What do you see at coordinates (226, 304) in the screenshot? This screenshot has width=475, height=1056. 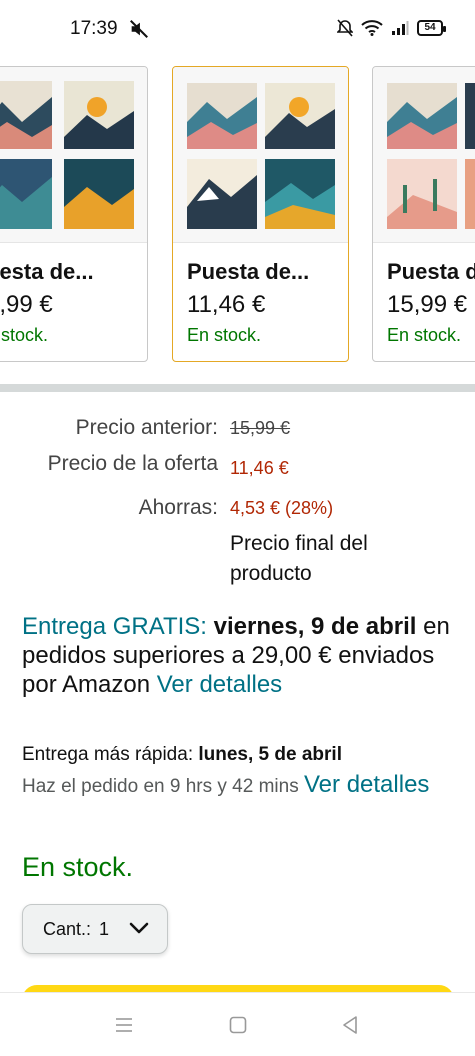 I see `variant-price: 11,46 €` at bounding box center [226, 304].